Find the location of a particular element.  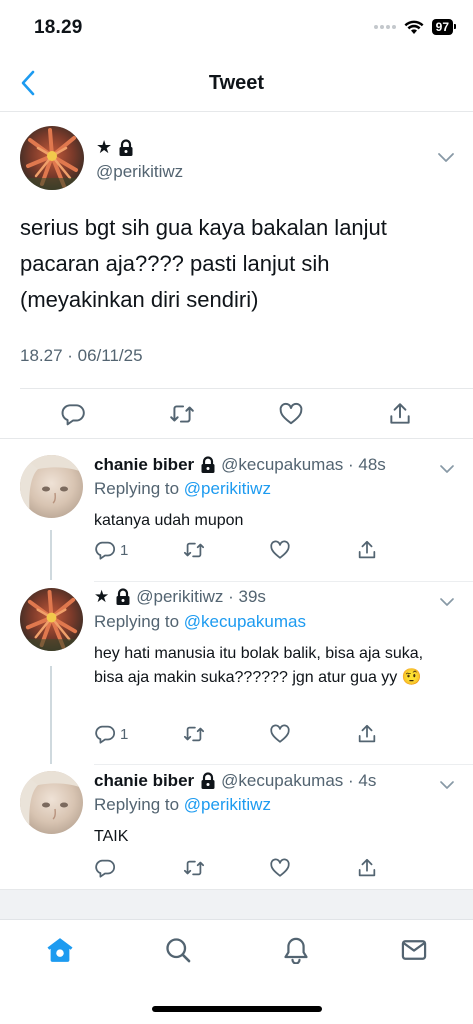

reply-text: katanya udah mupon is located at coordinates (169, 520).